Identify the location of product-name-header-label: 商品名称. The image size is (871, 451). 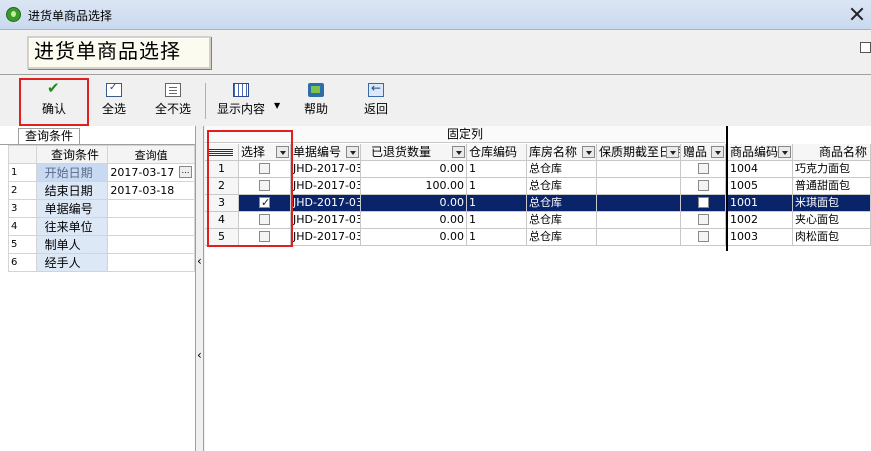
(843, 152).